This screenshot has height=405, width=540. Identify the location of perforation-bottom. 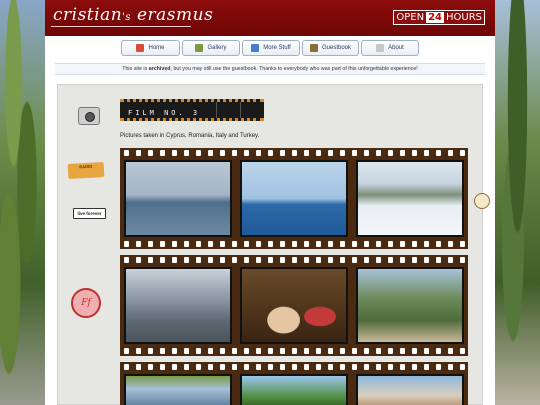
(294, 351).